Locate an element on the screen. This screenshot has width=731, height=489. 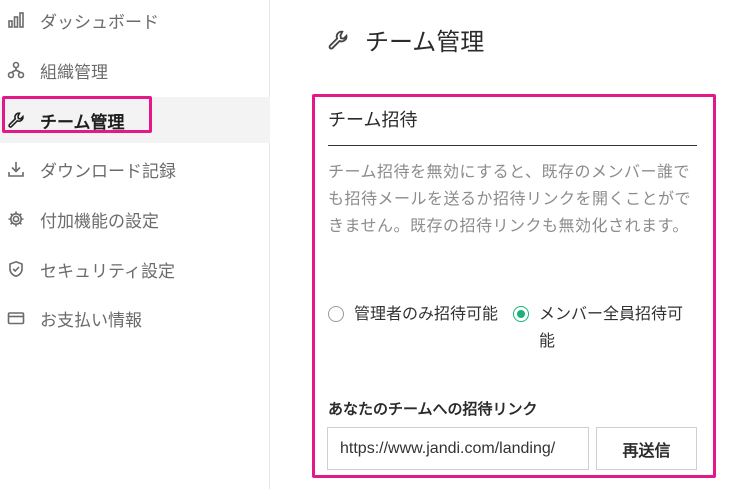
sidebar-item-dashboard: ダッシュボード is located at coordinates (135, 21).